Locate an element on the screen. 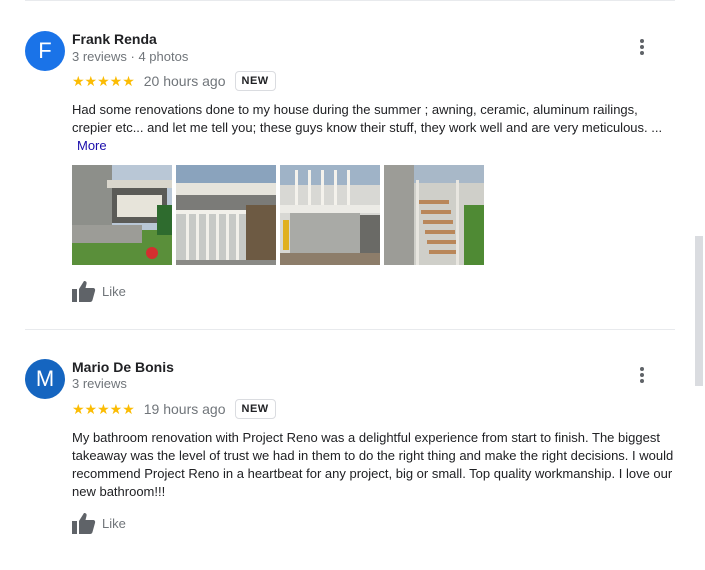 This screenshot has width=705, height=570. scrollbar is located at coordinates (699, 285).